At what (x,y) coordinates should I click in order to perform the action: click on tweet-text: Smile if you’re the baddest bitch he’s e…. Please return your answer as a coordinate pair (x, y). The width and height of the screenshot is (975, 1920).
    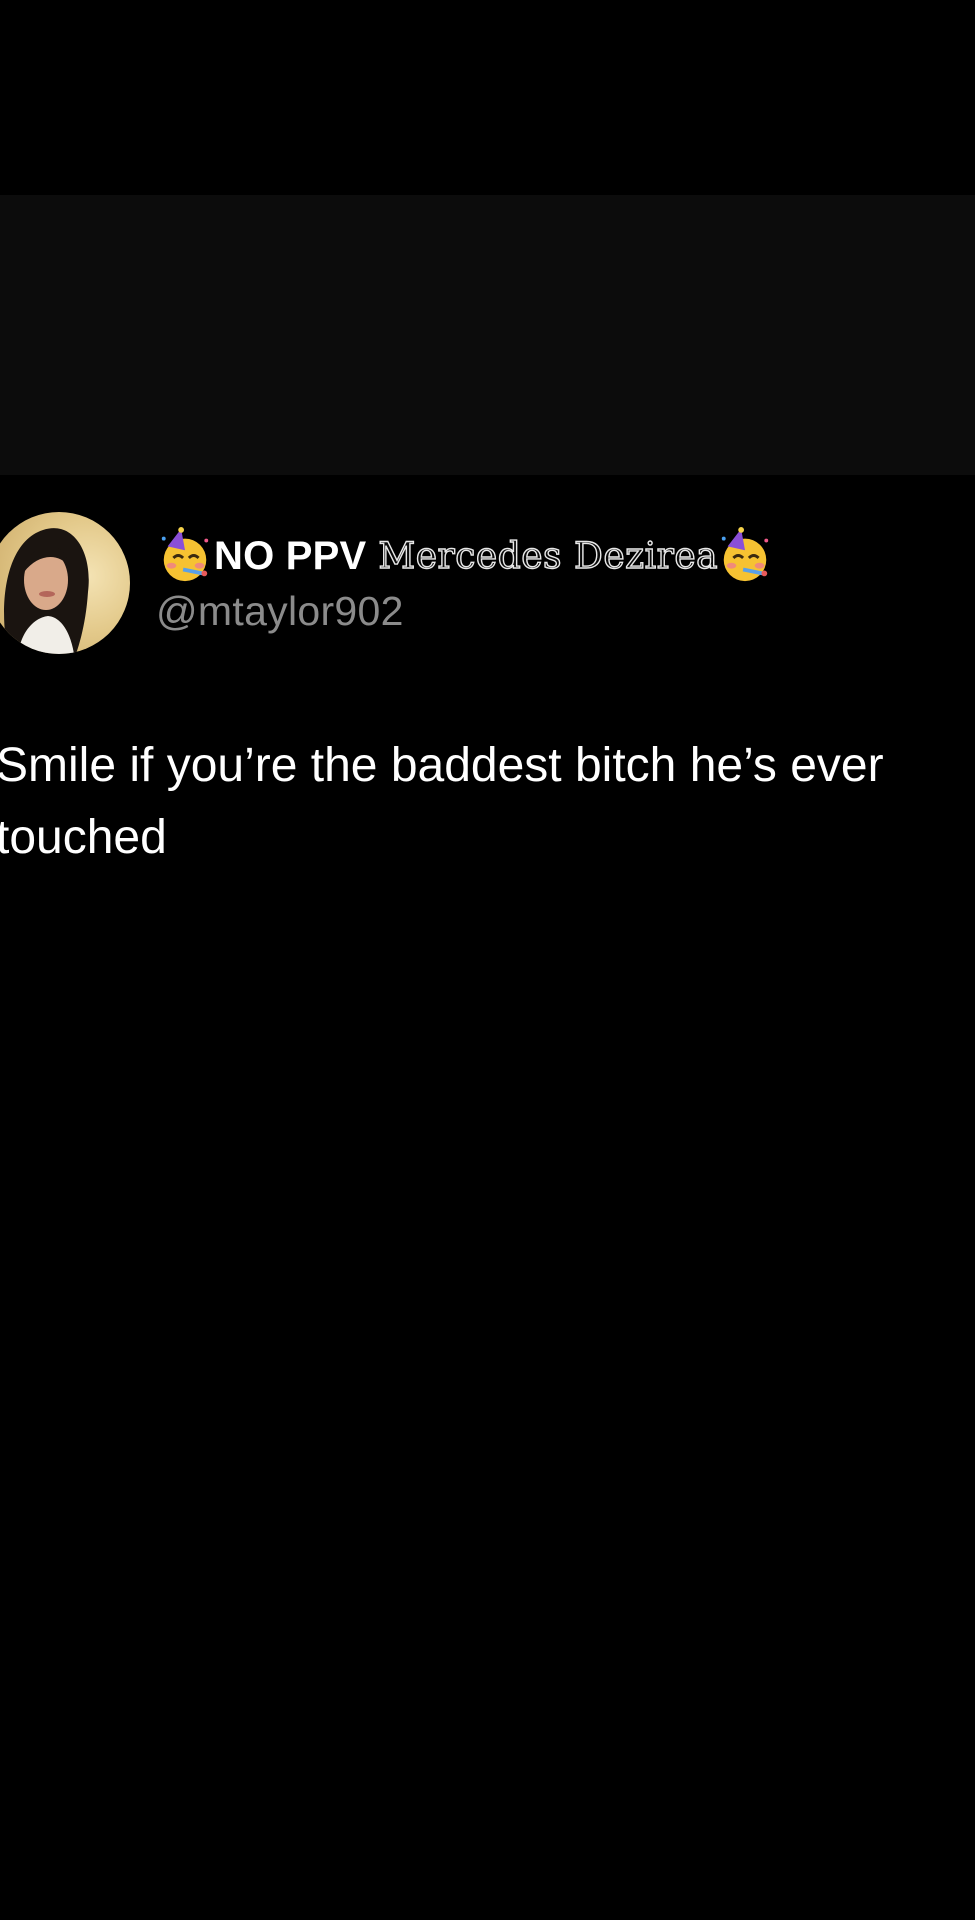
    Looking at the image, I should click on (442, 801).